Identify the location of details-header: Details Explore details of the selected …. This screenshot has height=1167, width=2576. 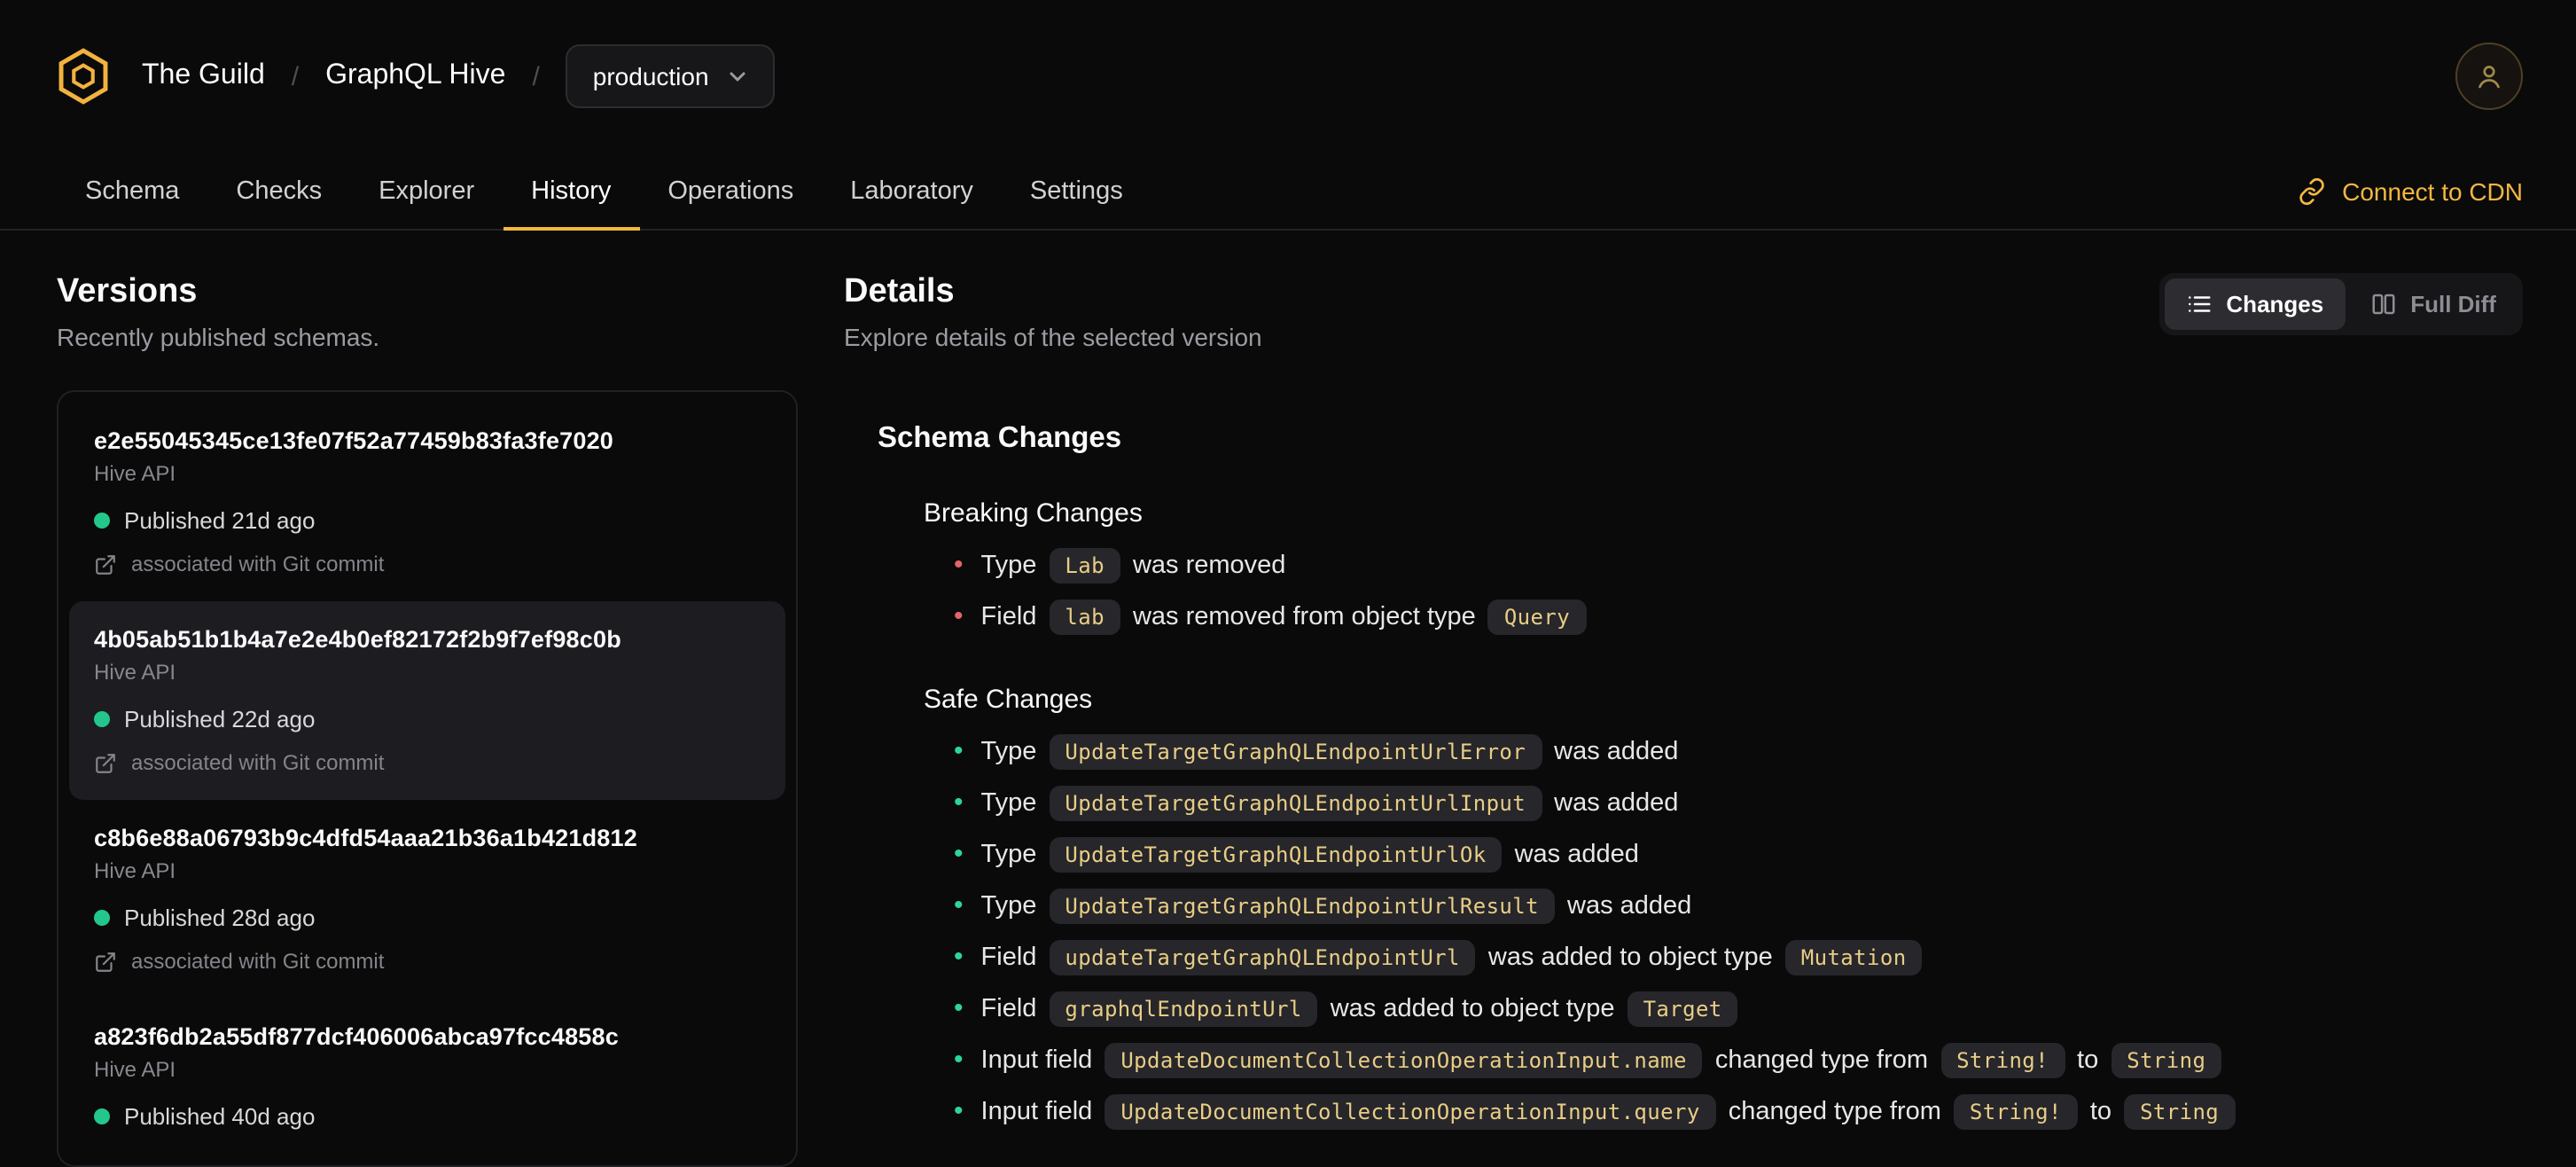
(1683, 312).